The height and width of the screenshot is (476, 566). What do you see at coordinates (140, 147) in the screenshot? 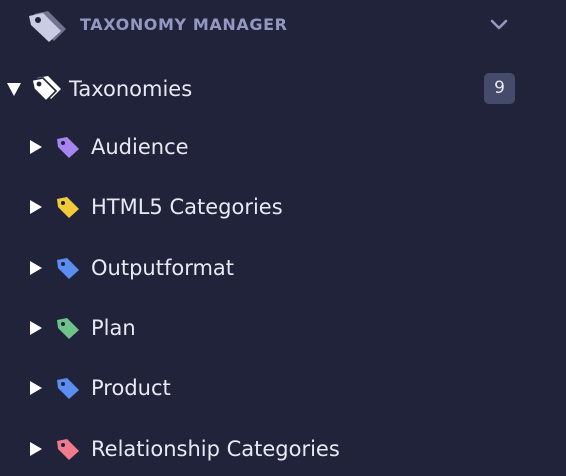
I see `tree-item-label: Audience` at bounding box center [140, 147].